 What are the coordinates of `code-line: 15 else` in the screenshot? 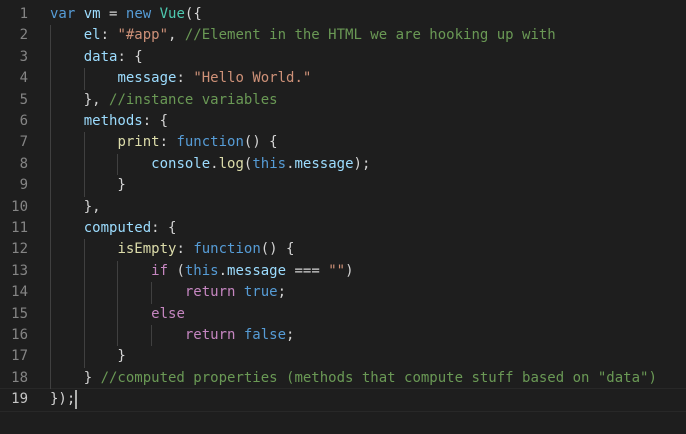 It's located at (343, 314).